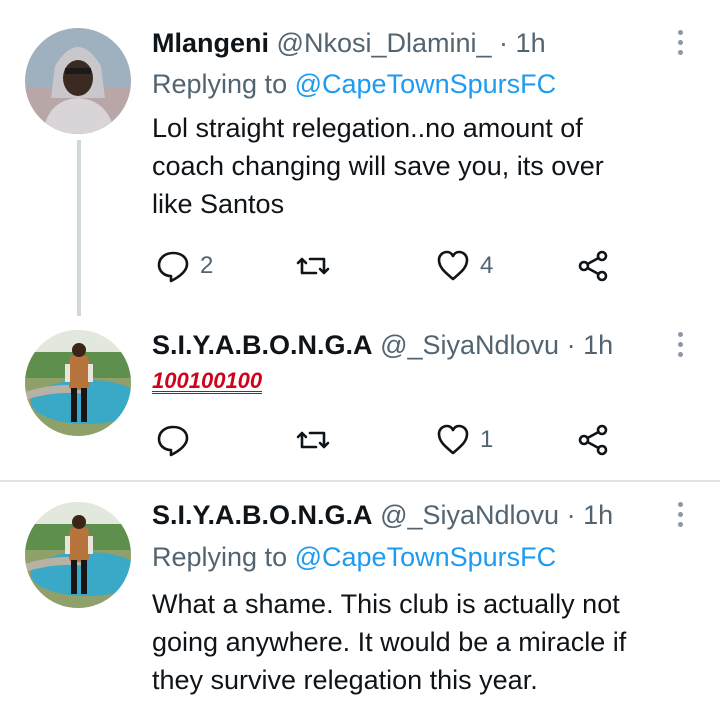 This screenshot has height=712, width=720. I want to click on reply-button: 2, so click(184, 266).